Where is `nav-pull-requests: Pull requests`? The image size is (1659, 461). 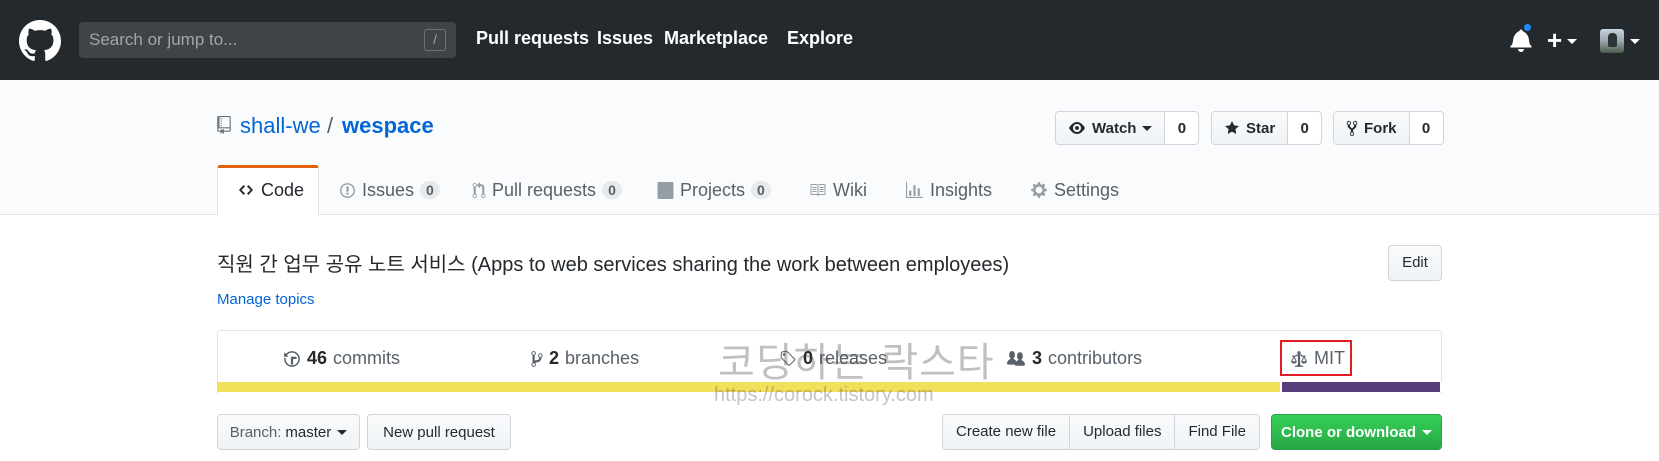
nav-pull-requests: Pull requests is located at coordinates (532, 38).